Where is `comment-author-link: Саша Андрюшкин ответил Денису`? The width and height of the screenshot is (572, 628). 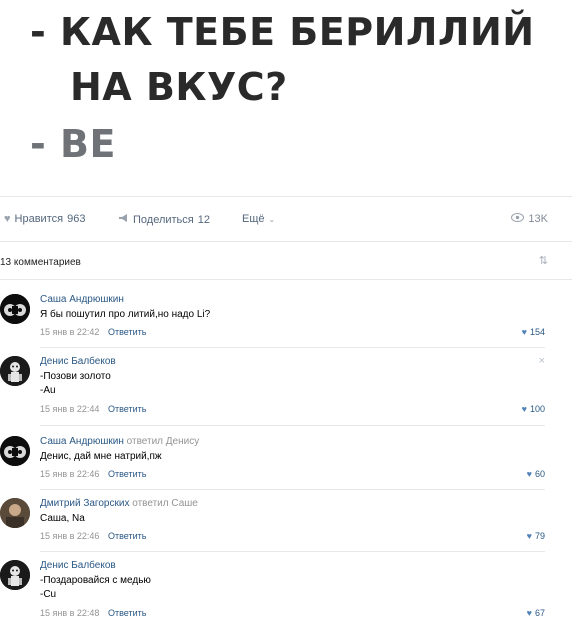 comment-author-link: Саша Андрюшкин ответил Денису is located at coordinates (119, 441).